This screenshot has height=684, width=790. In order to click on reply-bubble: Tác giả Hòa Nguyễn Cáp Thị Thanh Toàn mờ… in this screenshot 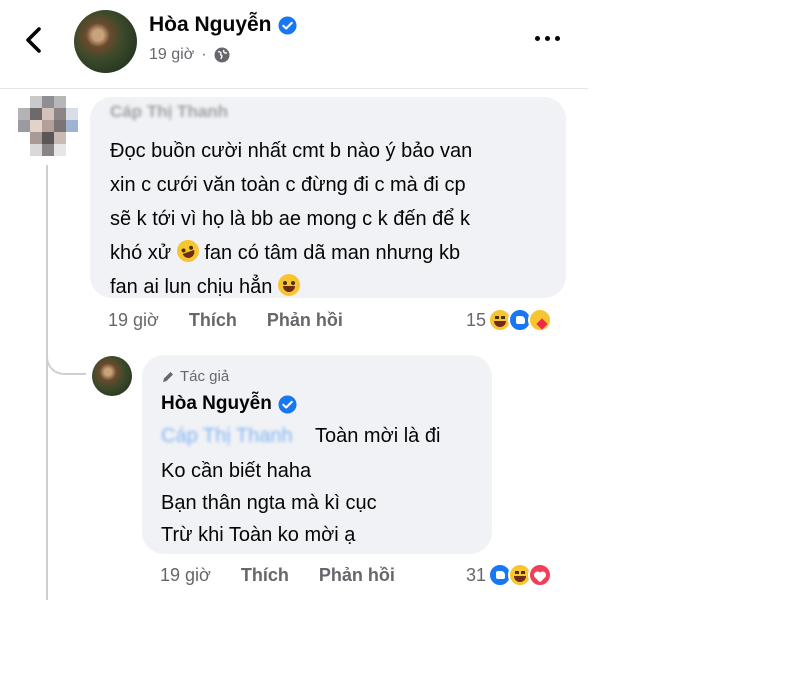, I will do `click(317, 454)`.